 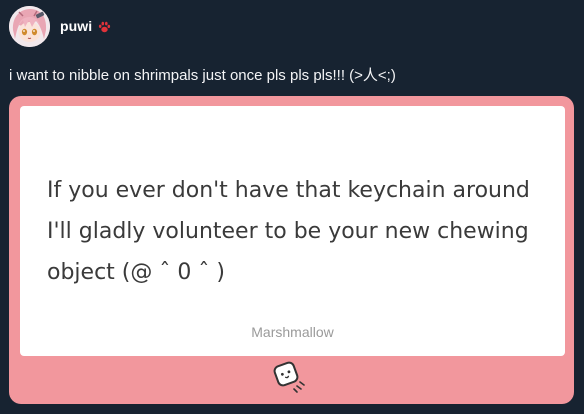 I want to click on avatar, so click(x=29, y=26).